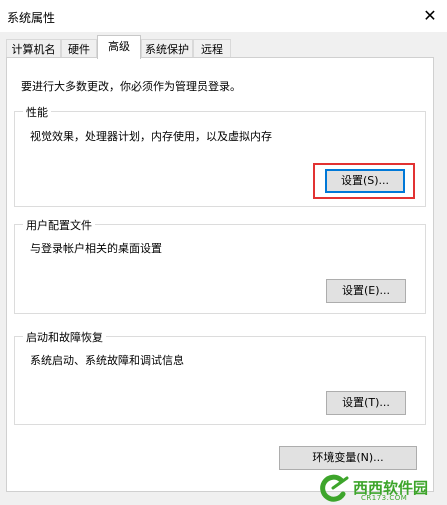 This screenshot has width=447, height=505. I want to click on user-profiles-description: 与登录帐户相关的桌面设置, so click(96, 248).